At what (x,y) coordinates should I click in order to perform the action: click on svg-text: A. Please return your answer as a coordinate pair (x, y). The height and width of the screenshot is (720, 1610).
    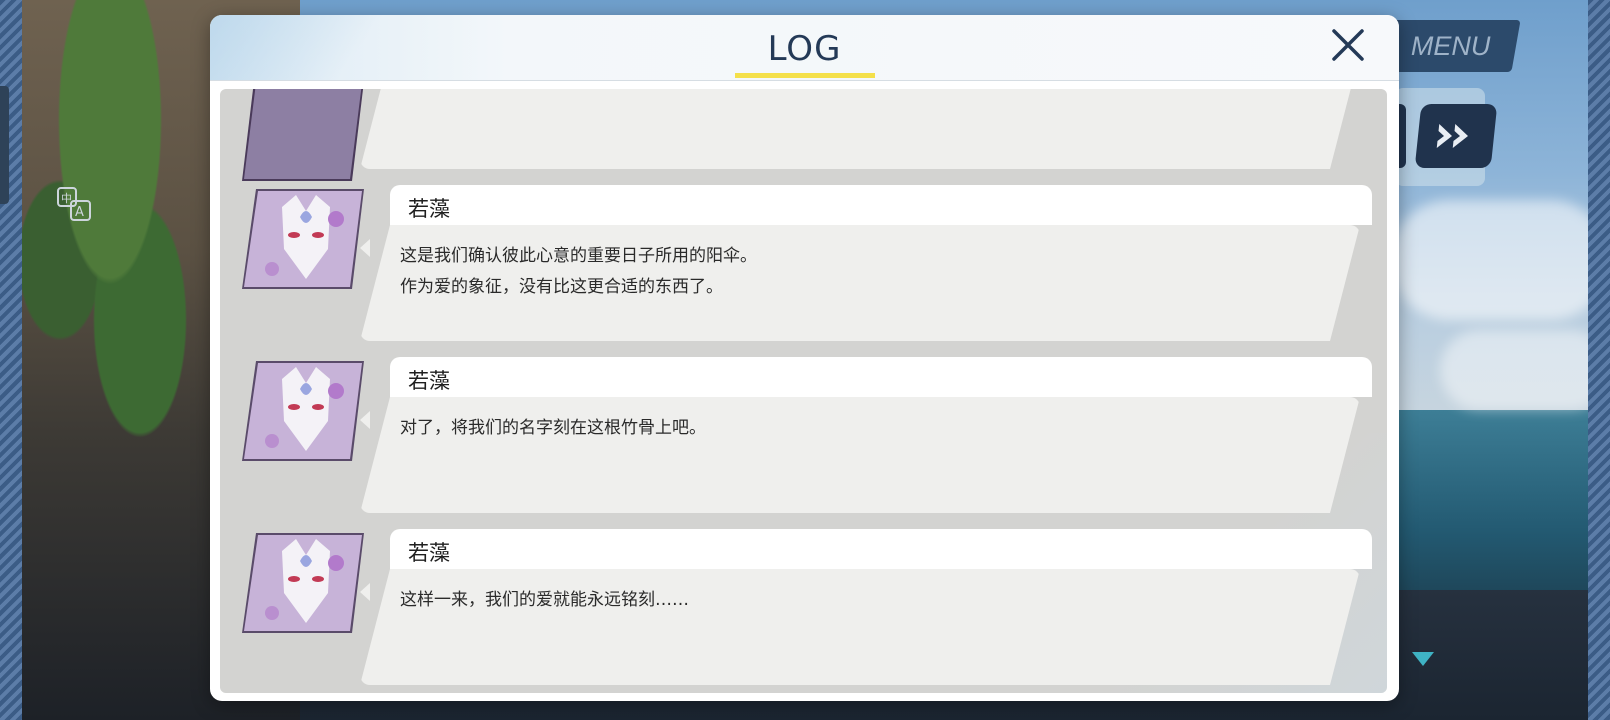
    Looking at the image, I should click on (79, 212).